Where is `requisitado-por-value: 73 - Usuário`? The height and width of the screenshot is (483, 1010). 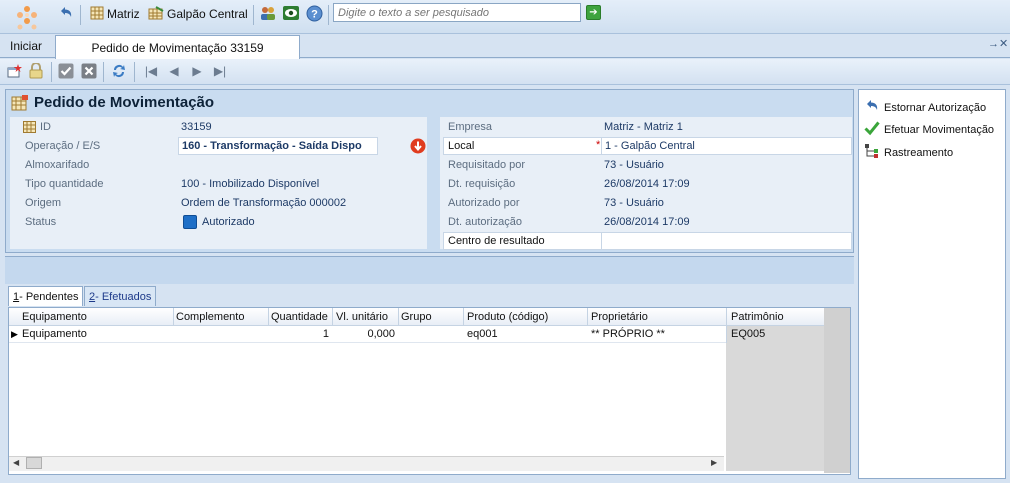 requisitado-por-value: 73 - Usuário is located at coordinates (634, 165).